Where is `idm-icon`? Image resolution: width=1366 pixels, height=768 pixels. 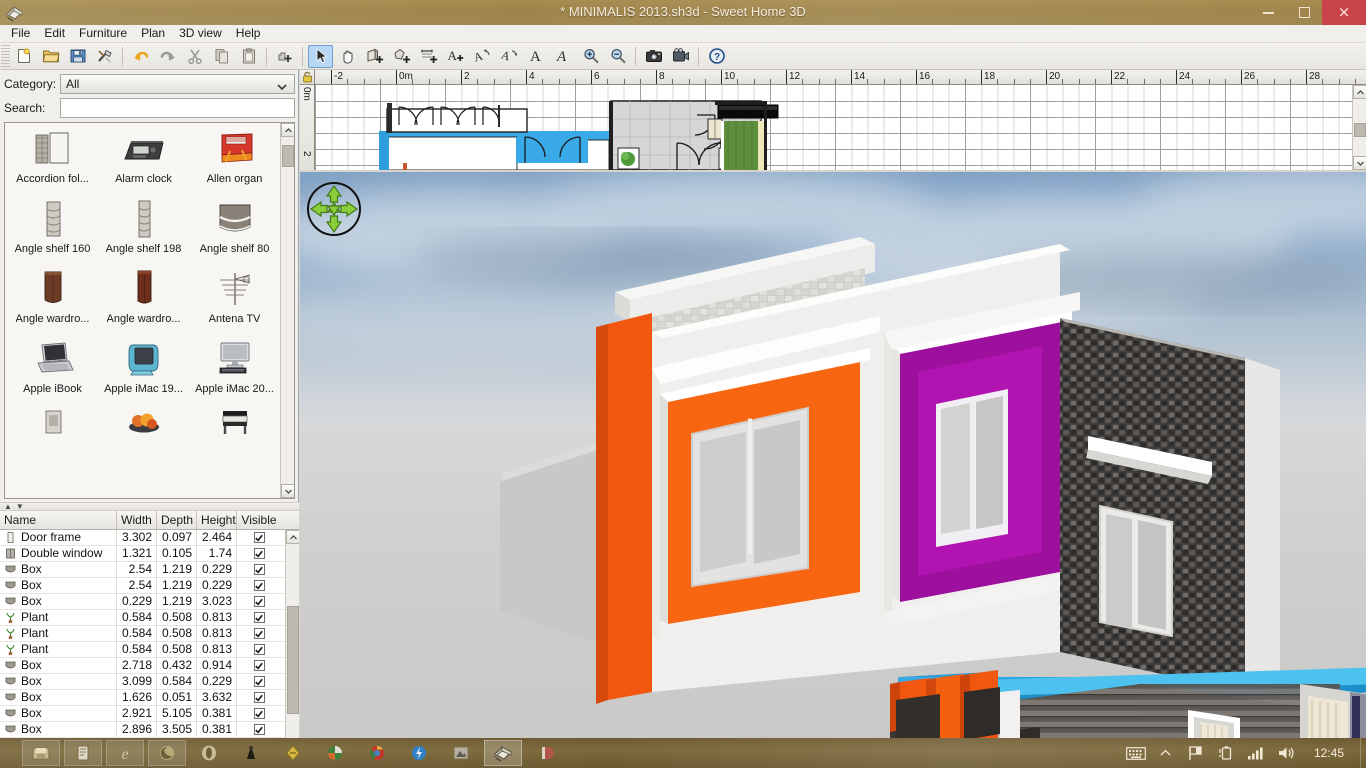 idm-icon is located at coordinates (419, 753).